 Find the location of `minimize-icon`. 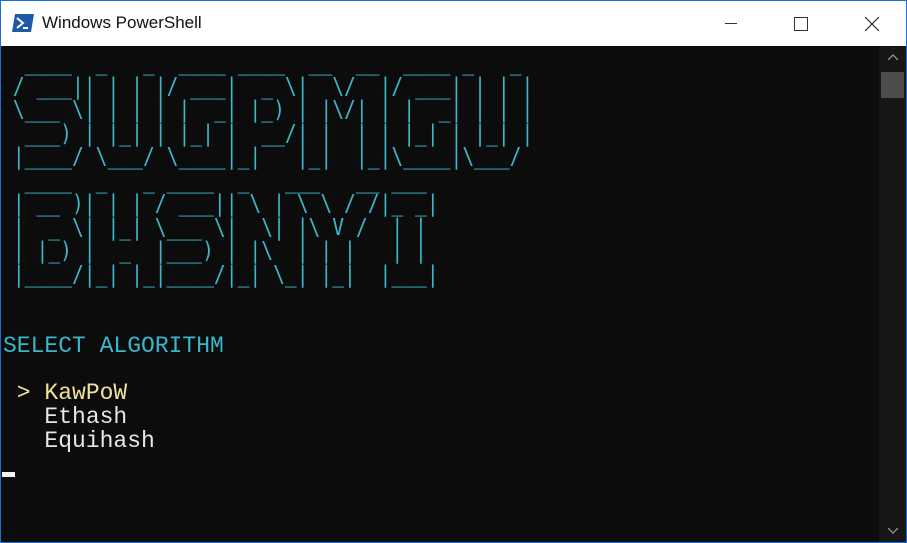

minimize-icon is located at coordinates (731, 23).